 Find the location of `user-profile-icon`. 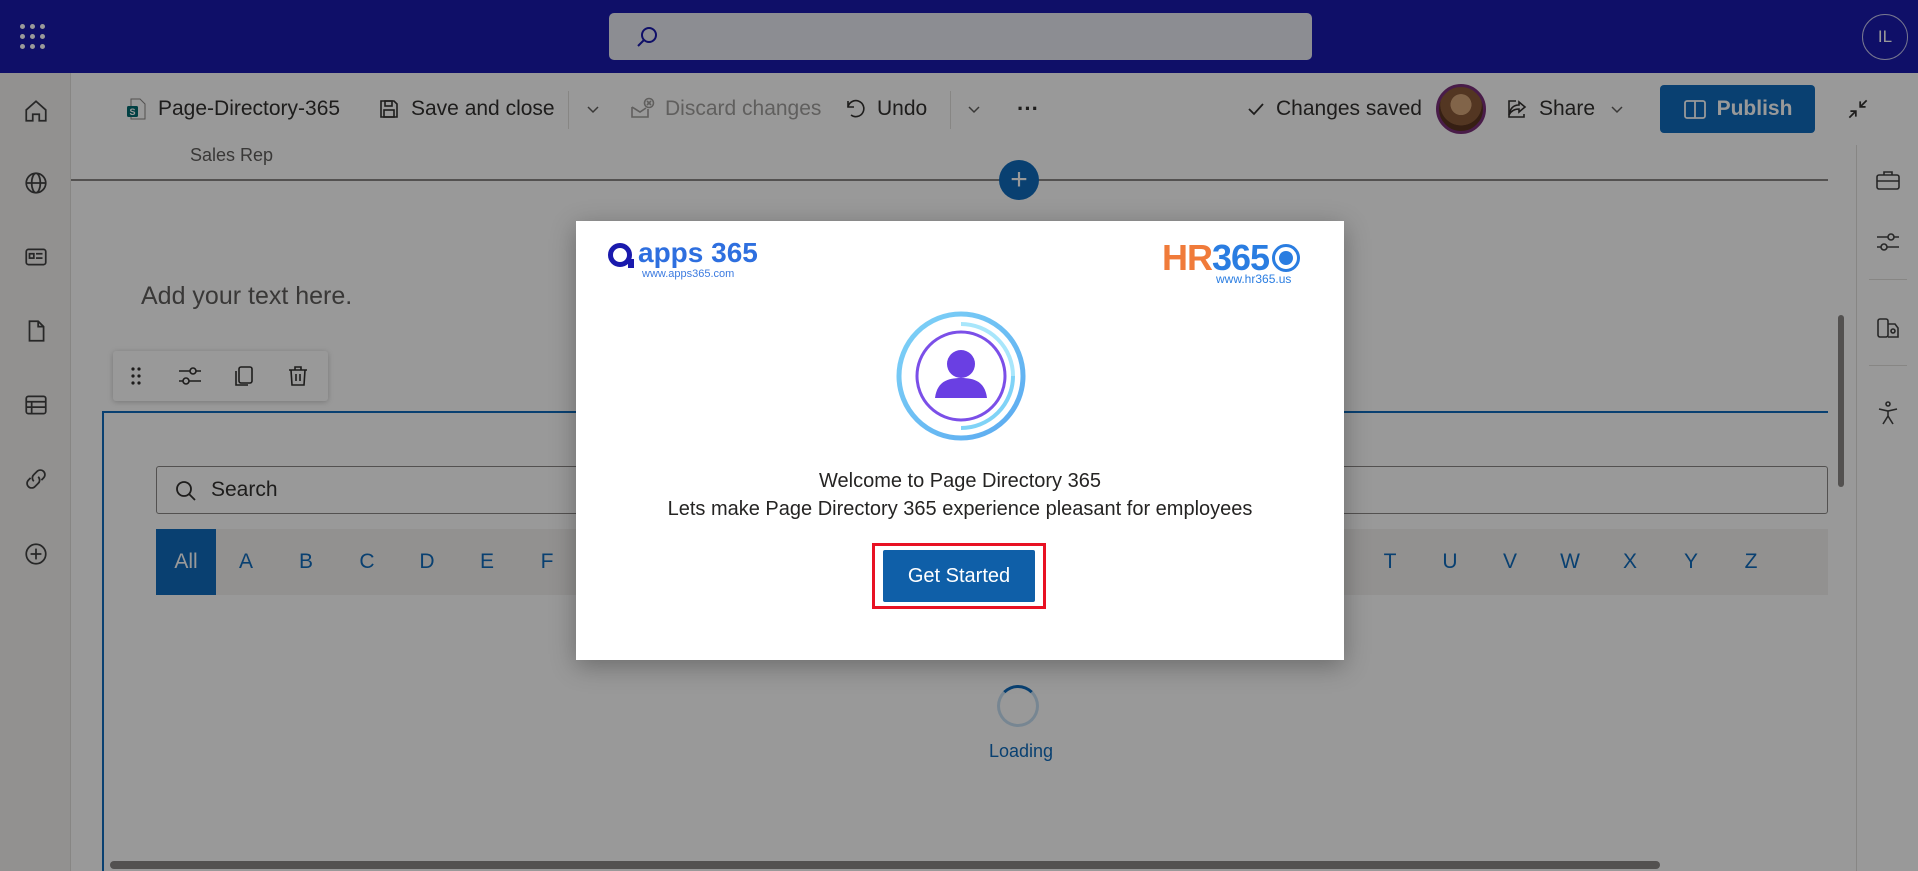

user-profile-icon is located at coordinates (961, 376).